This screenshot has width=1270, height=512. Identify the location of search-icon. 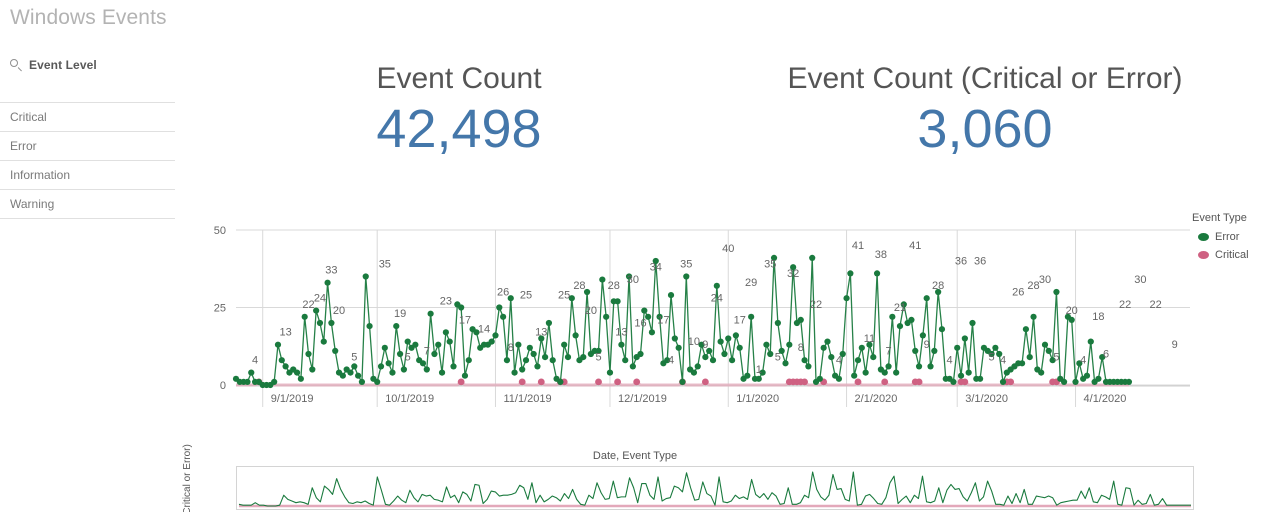
(16, 65).